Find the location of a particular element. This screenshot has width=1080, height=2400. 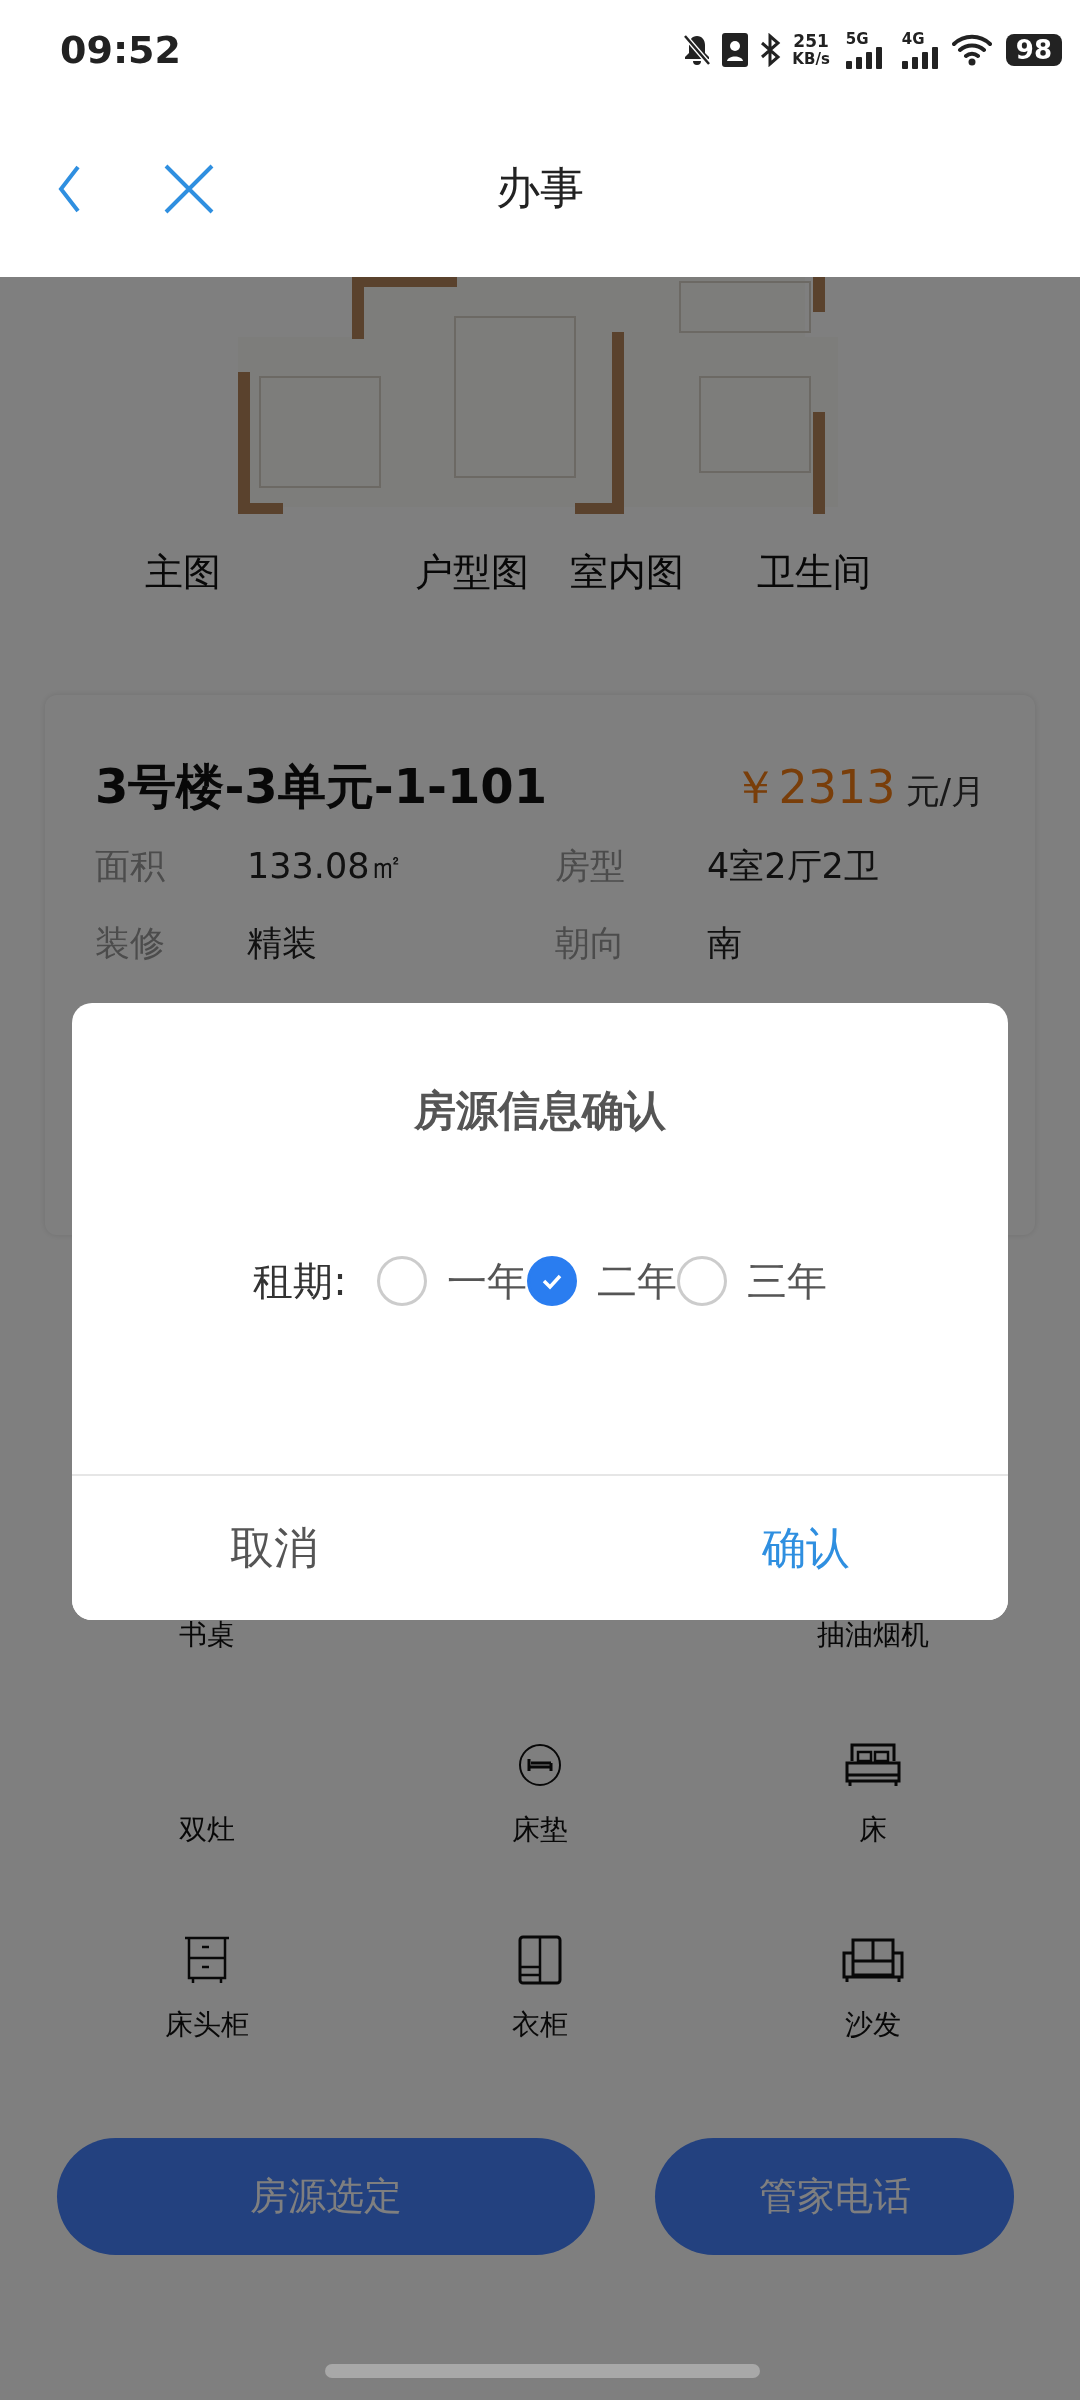

spec-value: 4室2厅2卫 is located at coordinates (793, 866).